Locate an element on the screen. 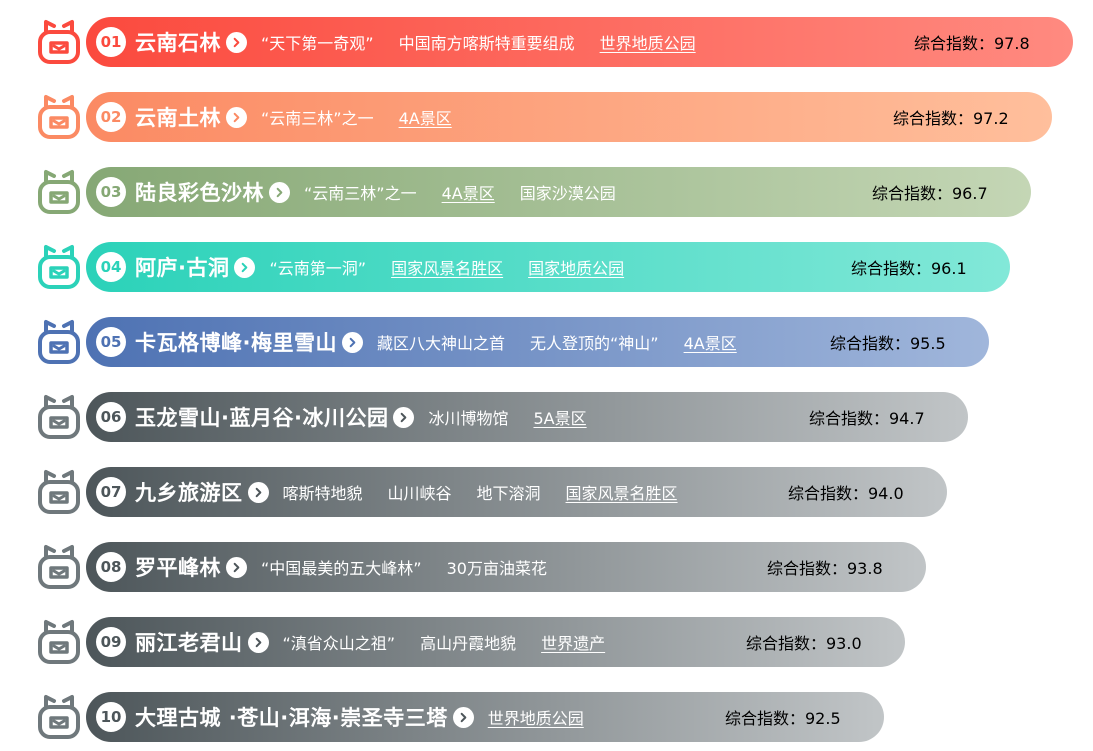 The image size is (1093, 751). tag-list: 世界地质公园 is located at coordinates (548, 717).